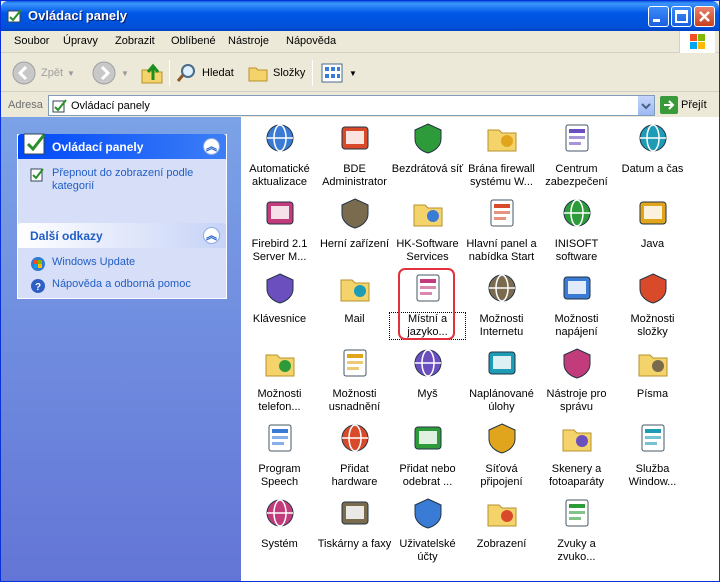 This screenshot has width=720, height=582. I want to click on item-label: Nástroje pro správu, so click(576, 400).